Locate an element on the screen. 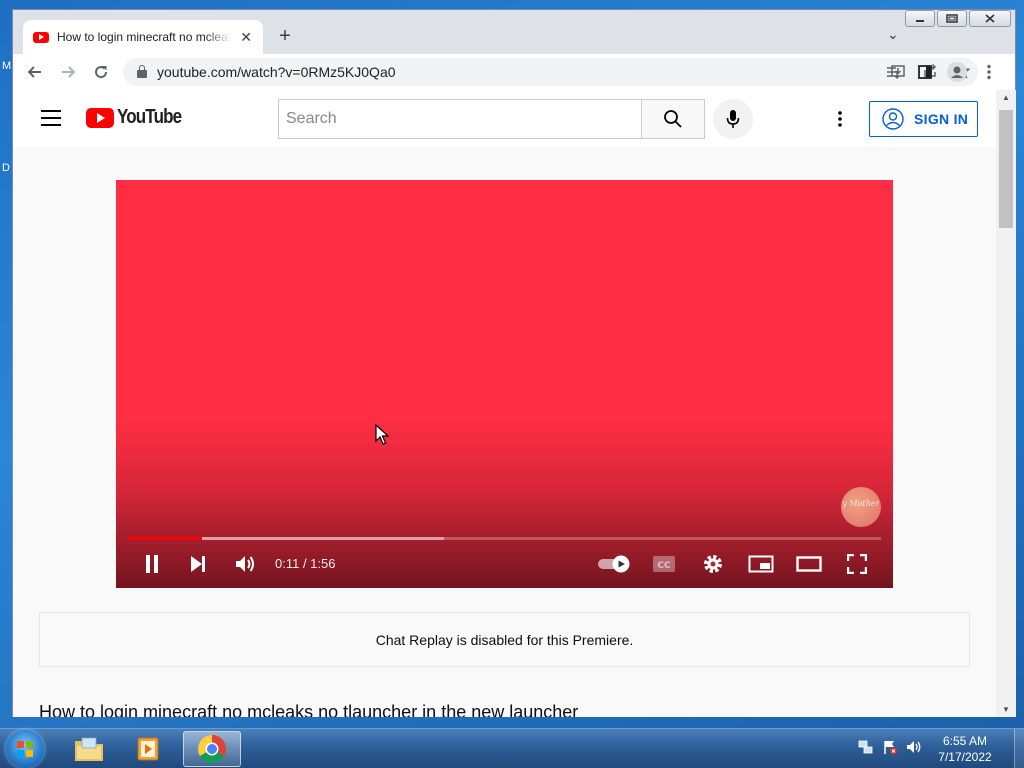  search-input: Search is located at coordinates (460, 119).